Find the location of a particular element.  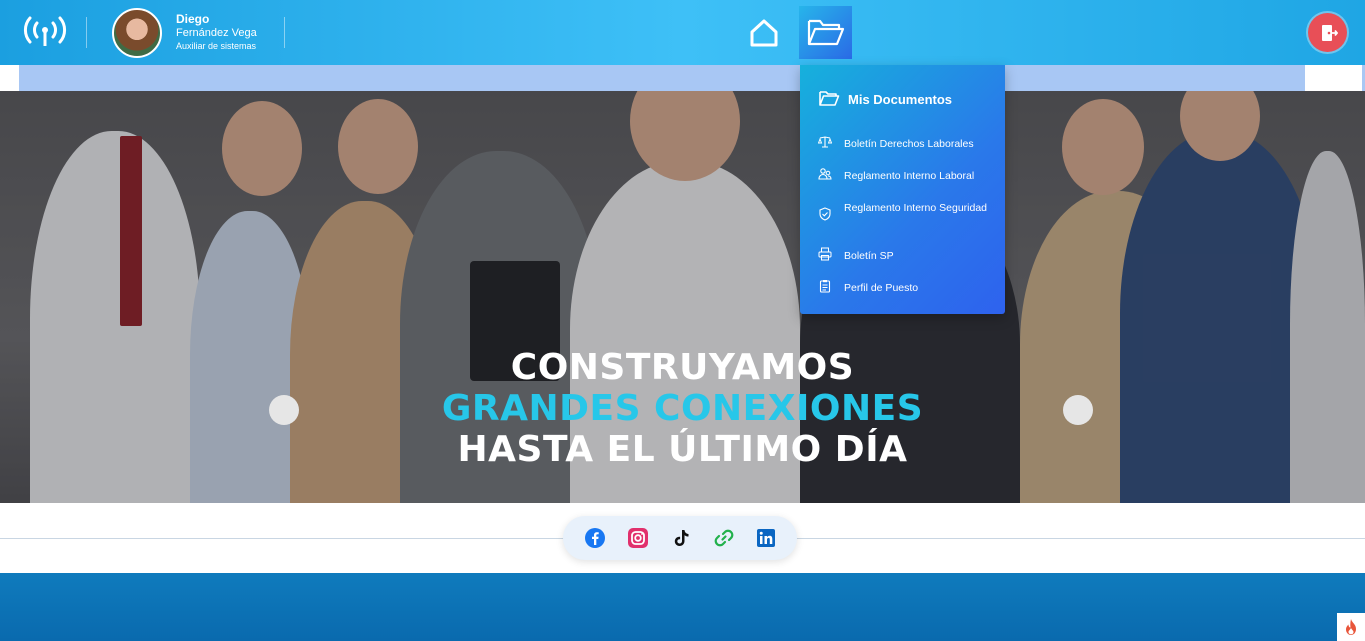

logout-icon is located at coordinates (1330, 33).